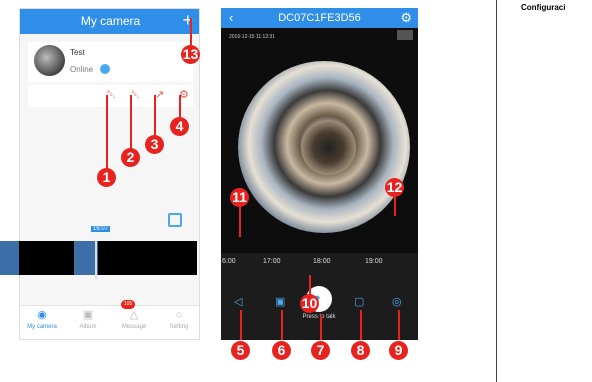 This screenshot has width=592, height=382. I want to click on header-bar: ‹ DC07C1FE3D56 ⚙, so click(319, 18).